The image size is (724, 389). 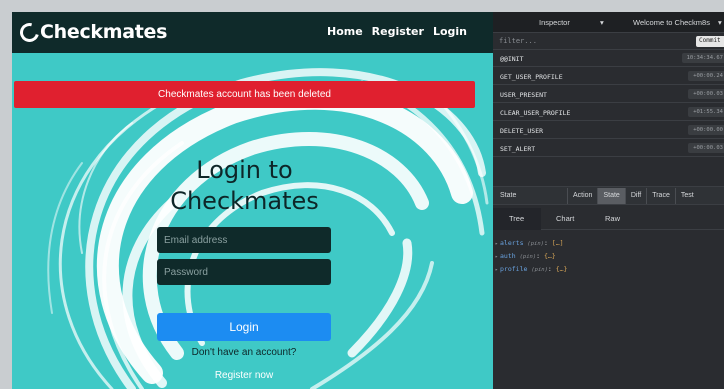 I want to click on action-name: @@INIT, so click(x=512, y=59).